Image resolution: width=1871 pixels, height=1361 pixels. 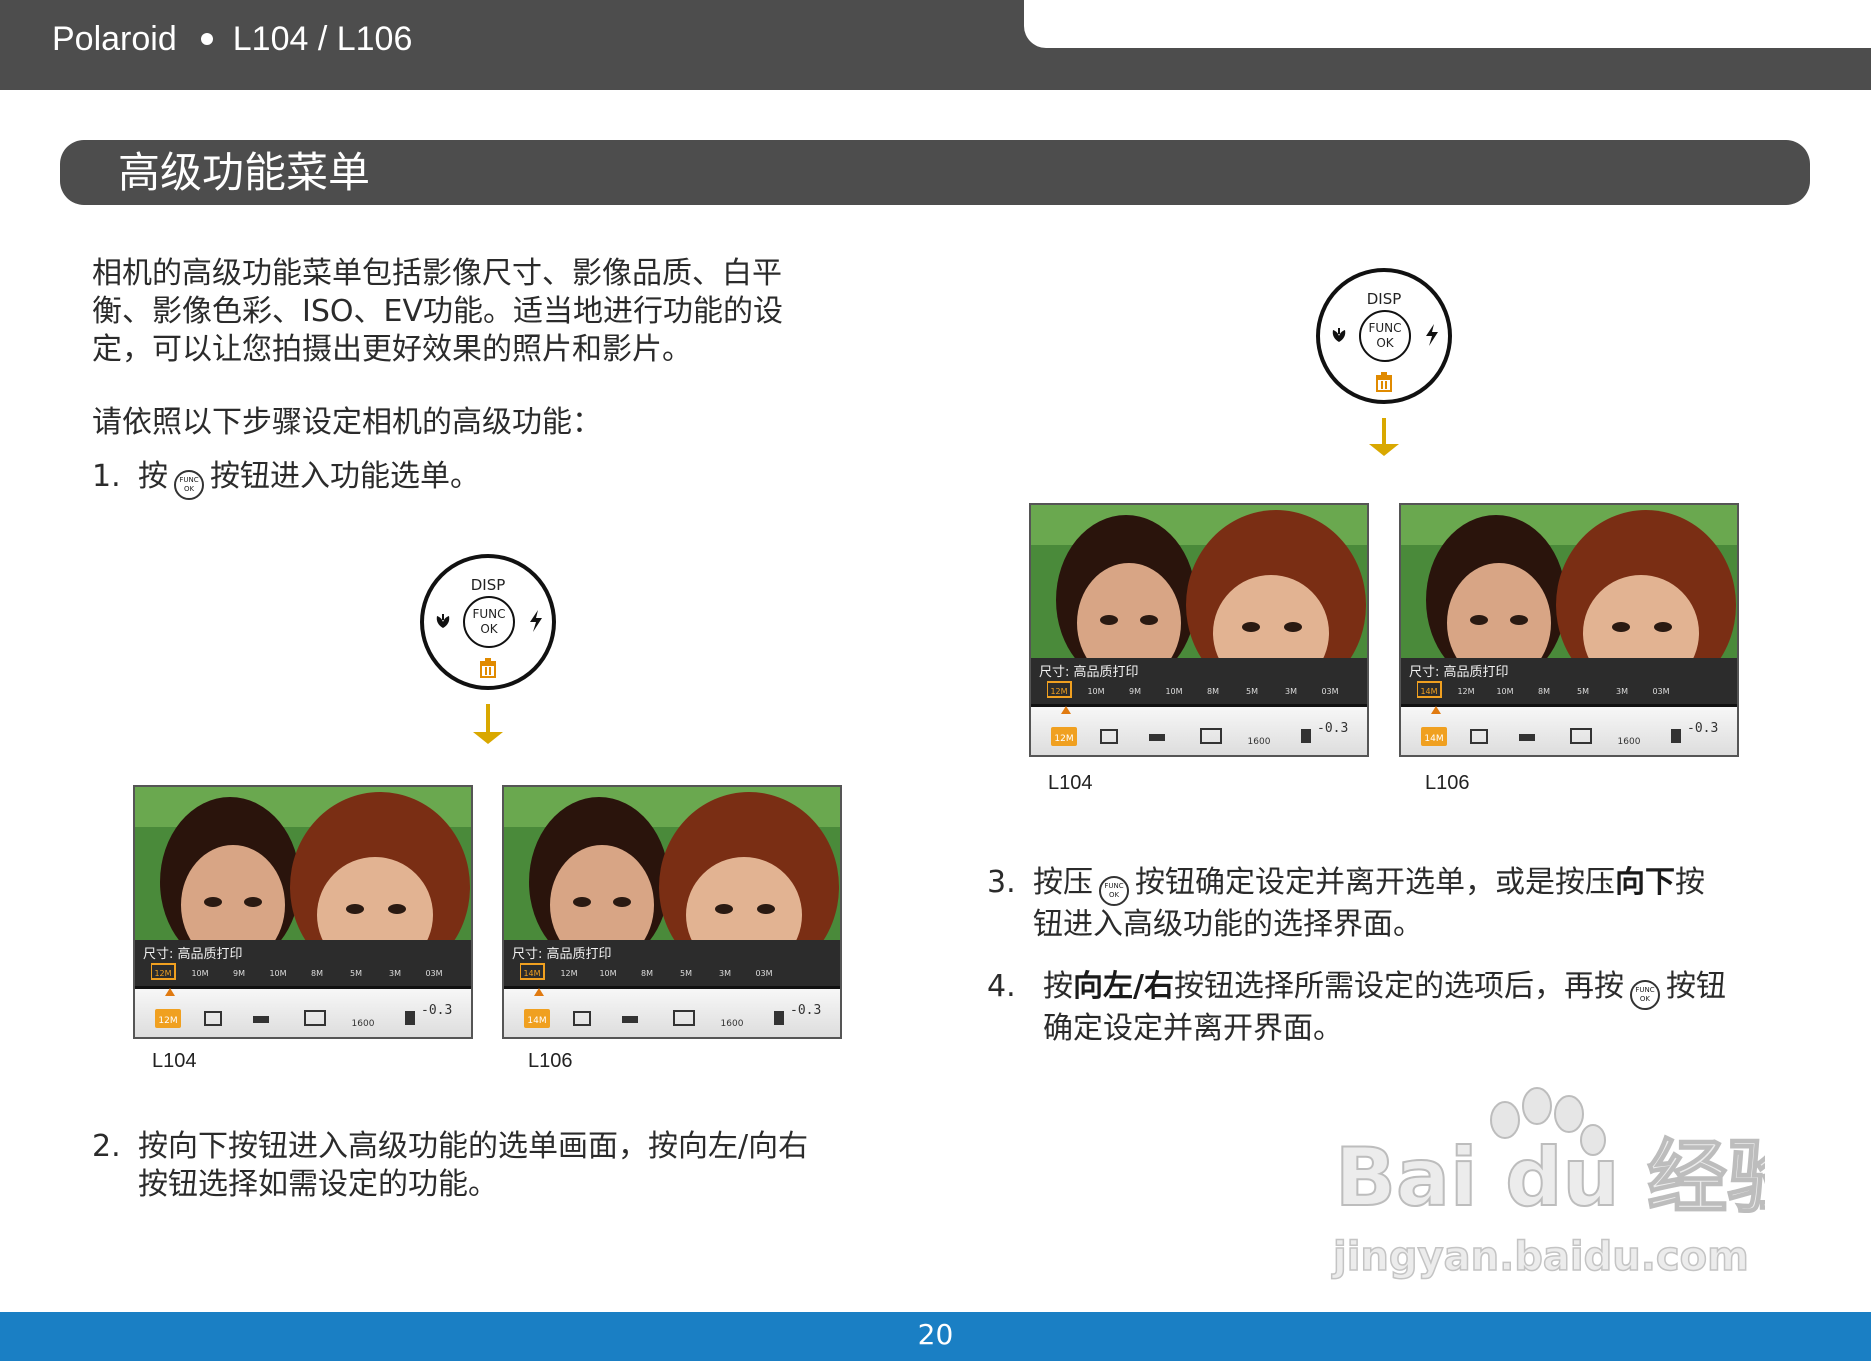 I want to click on function-strip: 12M 1600 -0.3, so click(x=1199, y=730).